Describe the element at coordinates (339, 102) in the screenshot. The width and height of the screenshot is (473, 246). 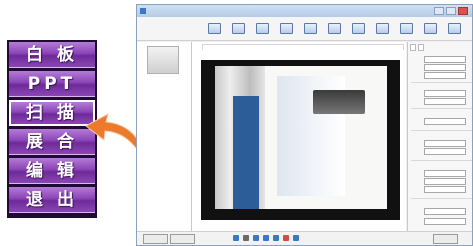
I see `document-photo` at that location.